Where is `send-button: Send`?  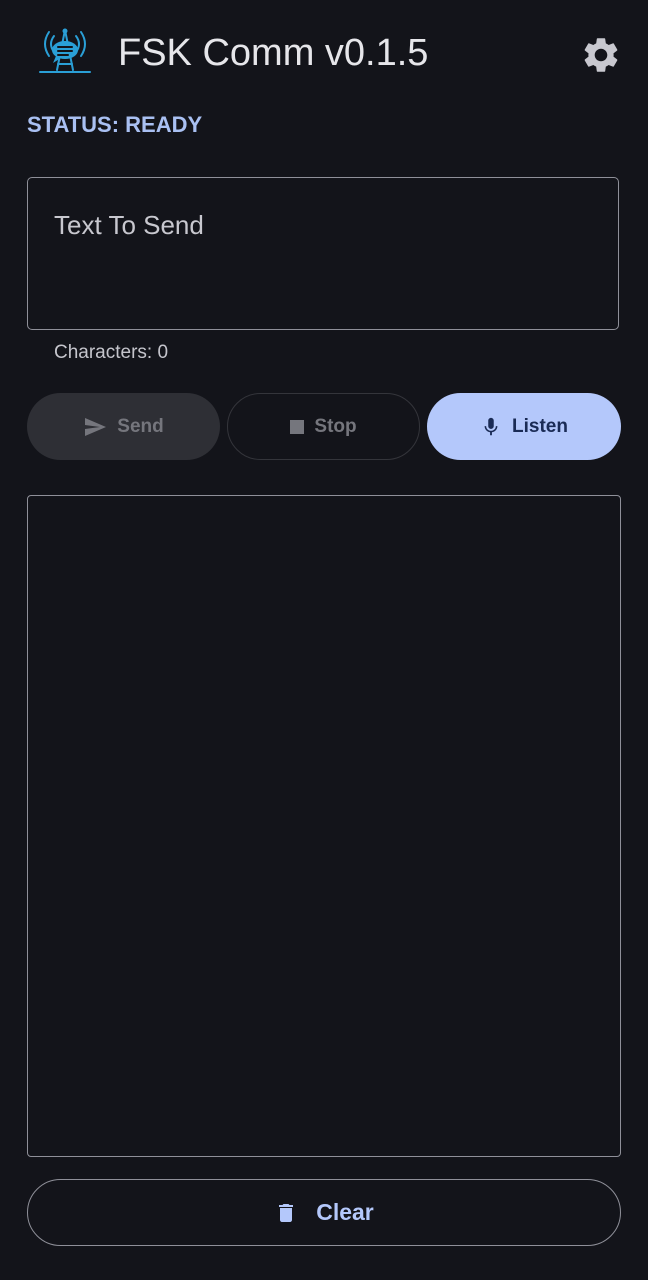
send-button: Send is located at coordinates (123, 426).